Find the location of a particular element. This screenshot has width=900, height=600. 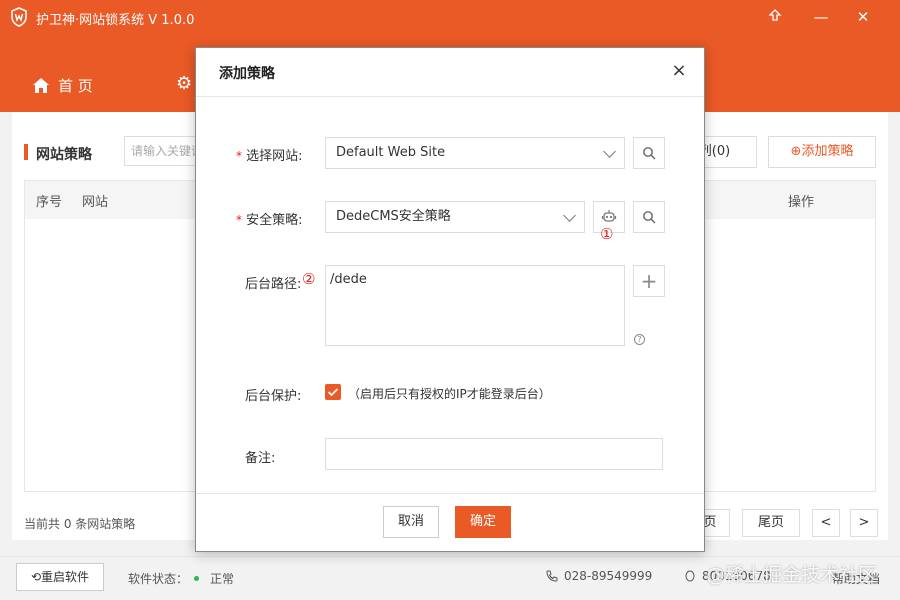

restart-button: ⟲重启软件 is located at coordinates (60, 577).